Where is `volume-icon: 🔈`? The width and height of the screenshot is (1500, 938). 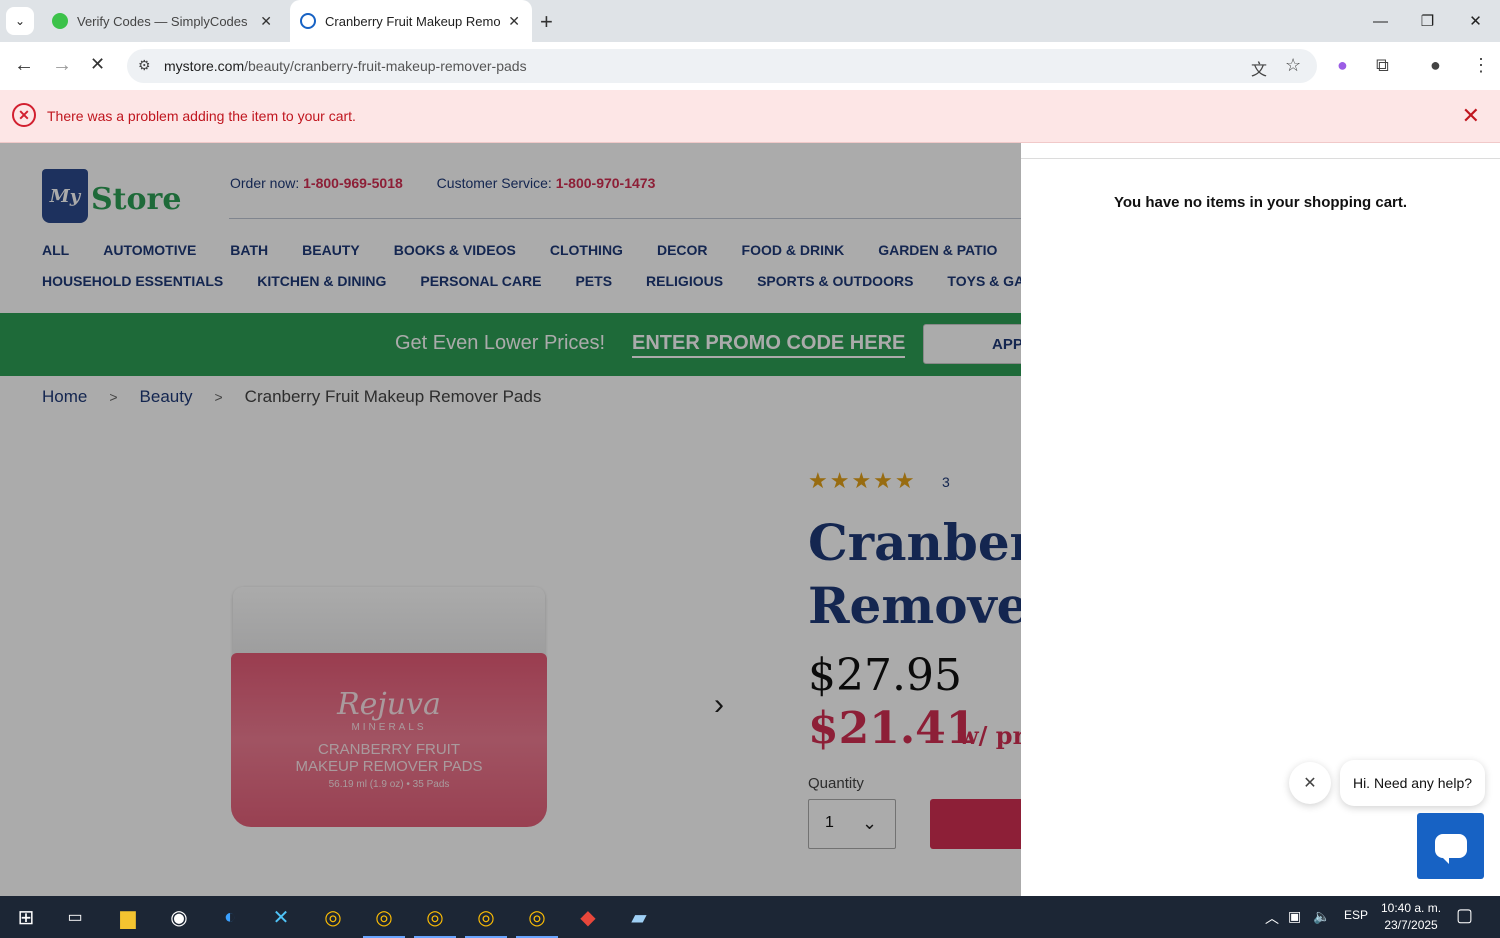 volume-icon: 🔈 is located at coordinates (1321, 916).